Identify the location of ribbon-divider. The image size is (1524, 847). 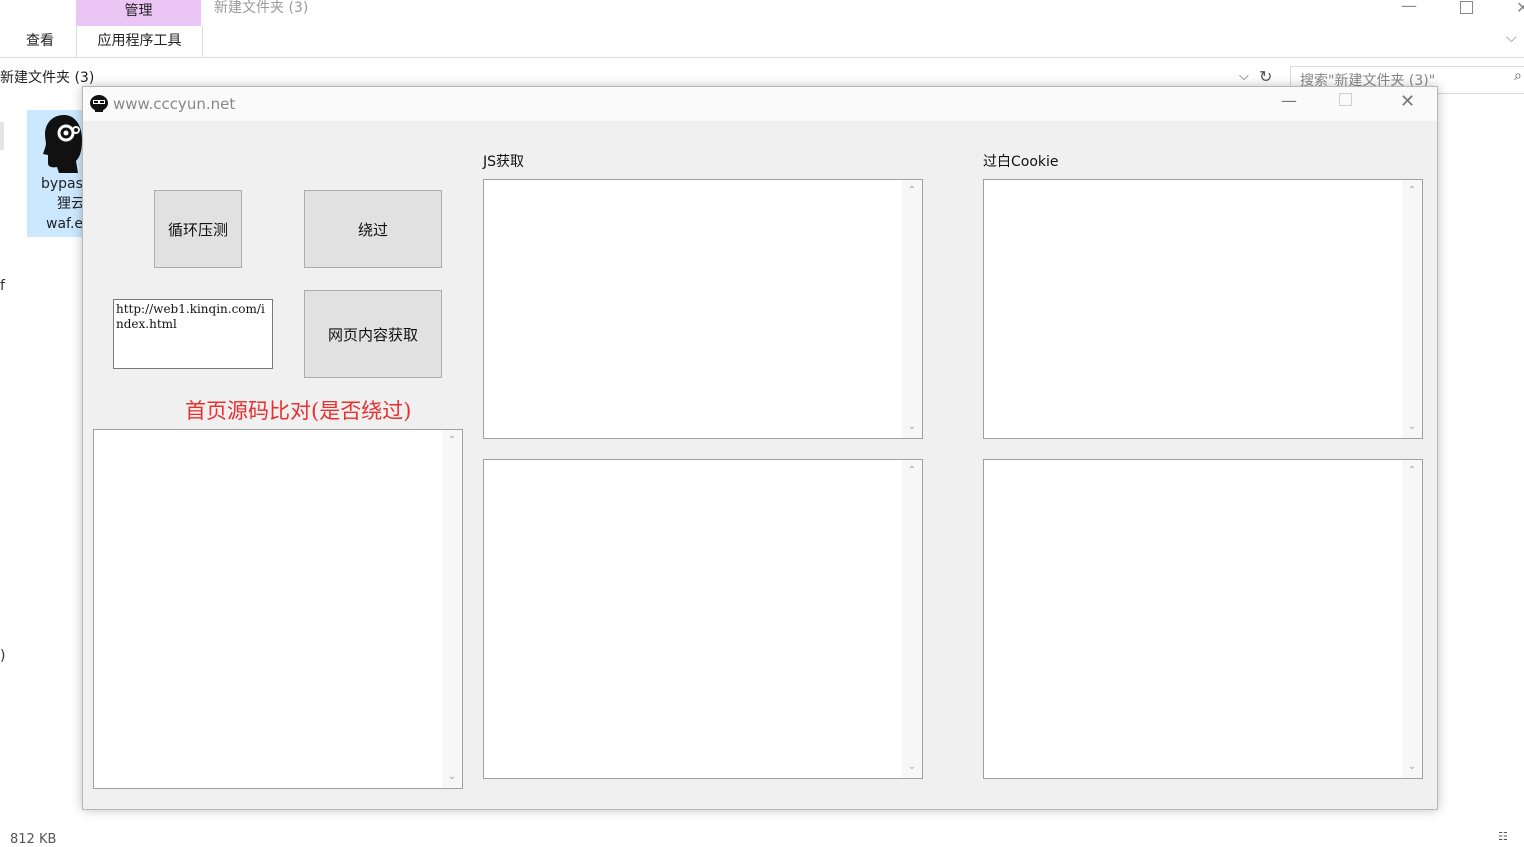
(762, 57).